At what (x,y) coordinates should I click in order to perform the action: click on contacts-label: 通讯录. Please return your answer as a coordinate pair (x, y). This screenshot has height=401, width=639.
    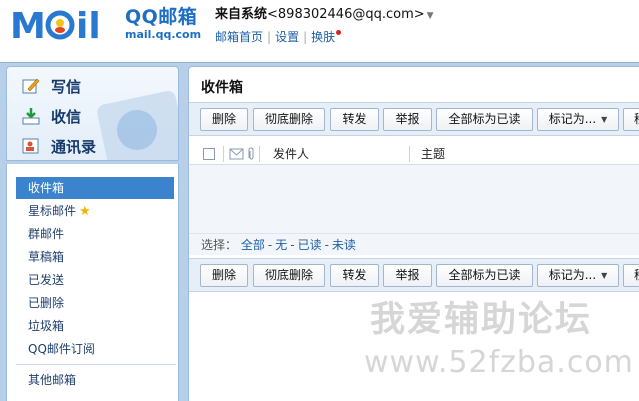
    Looking at the image, I should click on (74, 146).